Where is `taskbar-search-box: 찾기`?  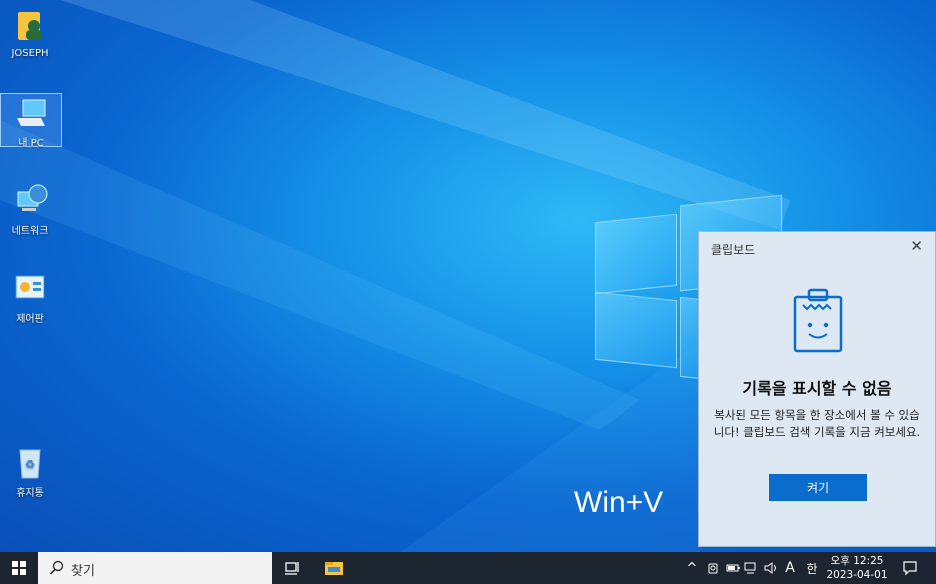 taskbar-search-box: 찾기 is located at coordinates (155, 568).